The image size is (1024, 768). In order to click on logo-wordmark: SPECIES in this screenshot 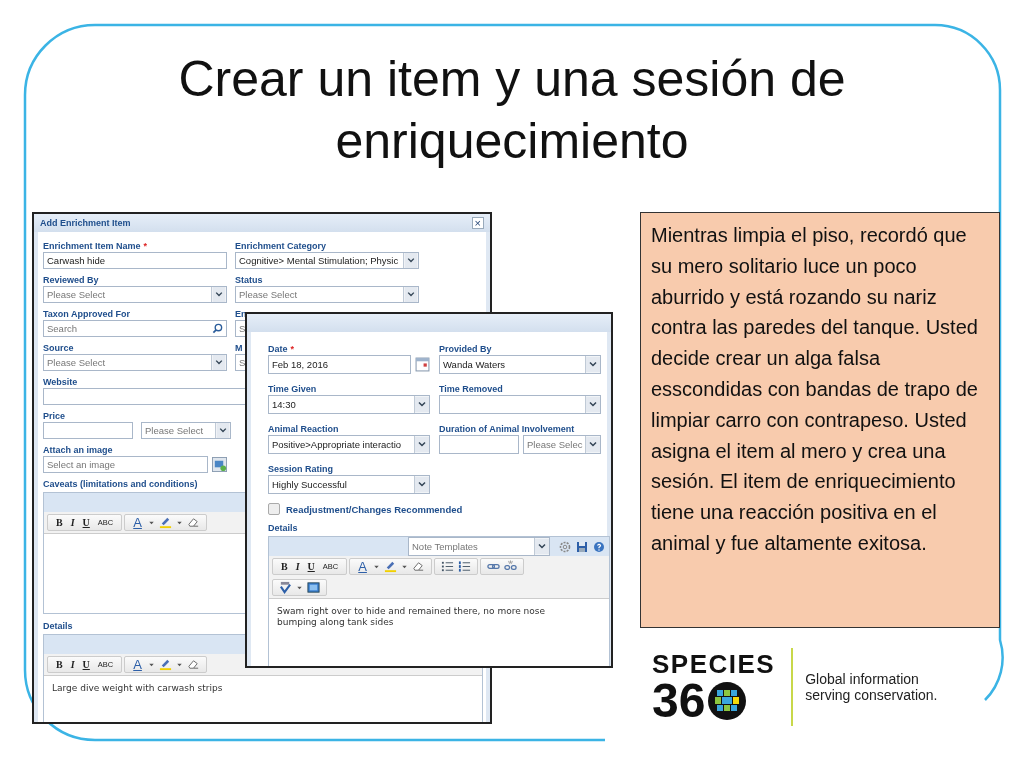, I will do `click(714, 664)`.